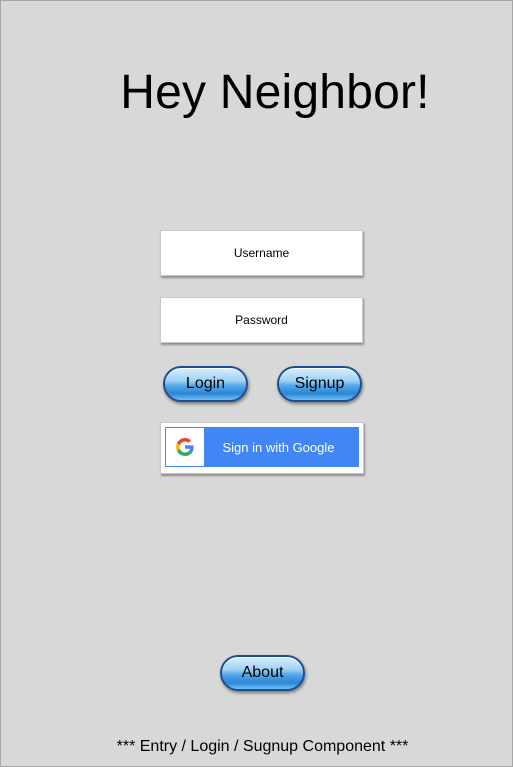 This screenshot has width=513, height=767. I want to click on about-button: About, so click(262, 673).